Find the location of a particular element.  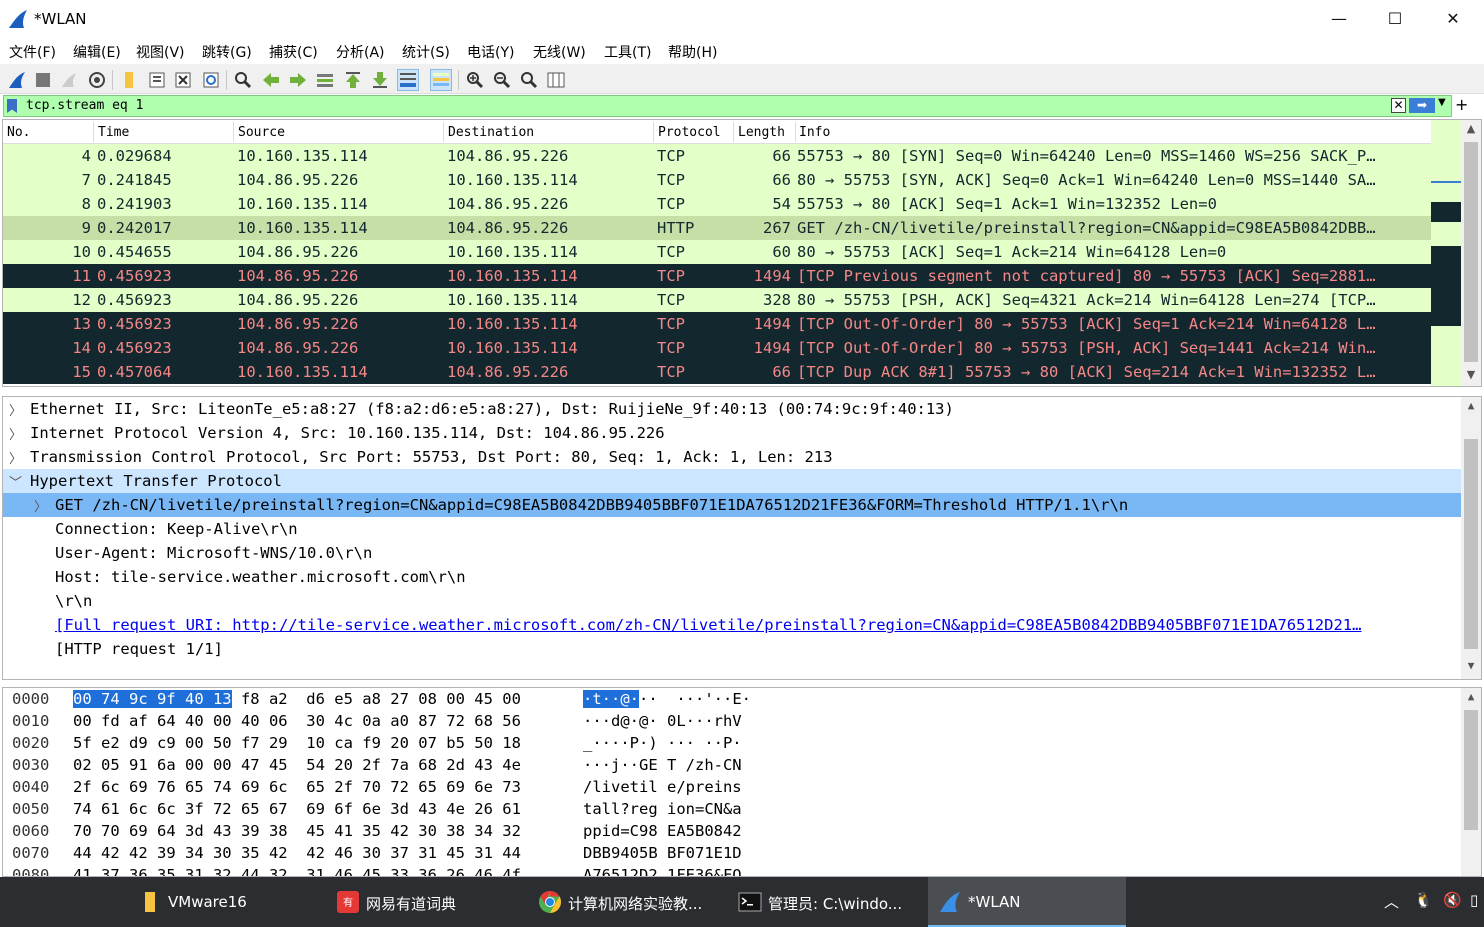

maximize-button: ☐ is located at coordinates (1395, 19).